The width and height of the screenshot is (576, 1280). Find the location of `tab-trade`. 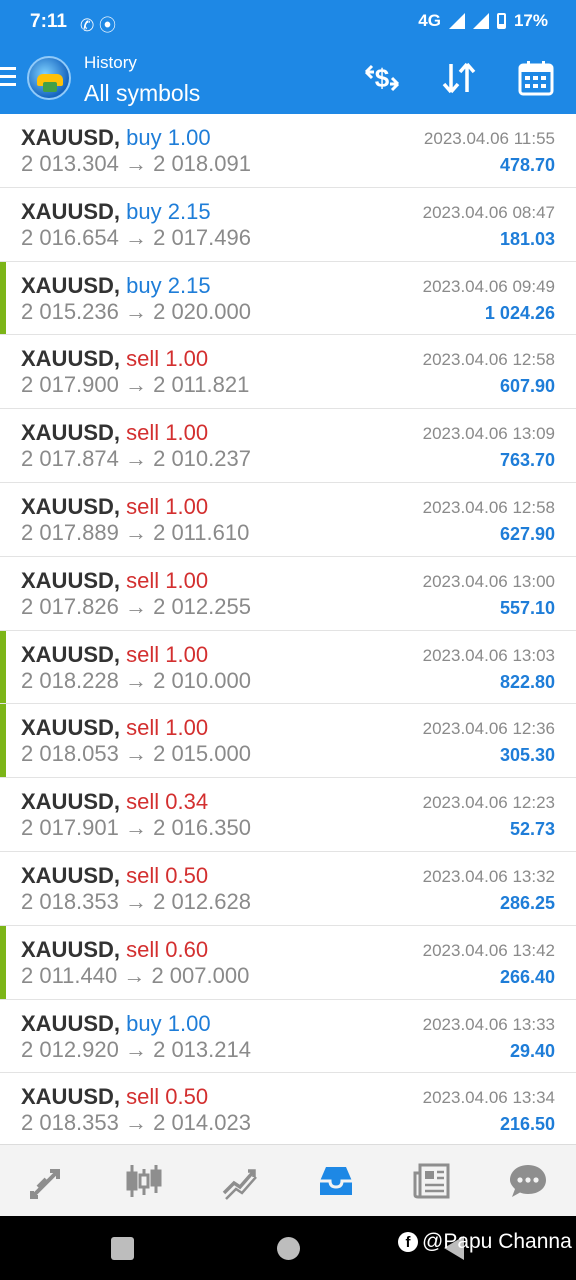

tab-trade is located at coordinates (240, 1181).